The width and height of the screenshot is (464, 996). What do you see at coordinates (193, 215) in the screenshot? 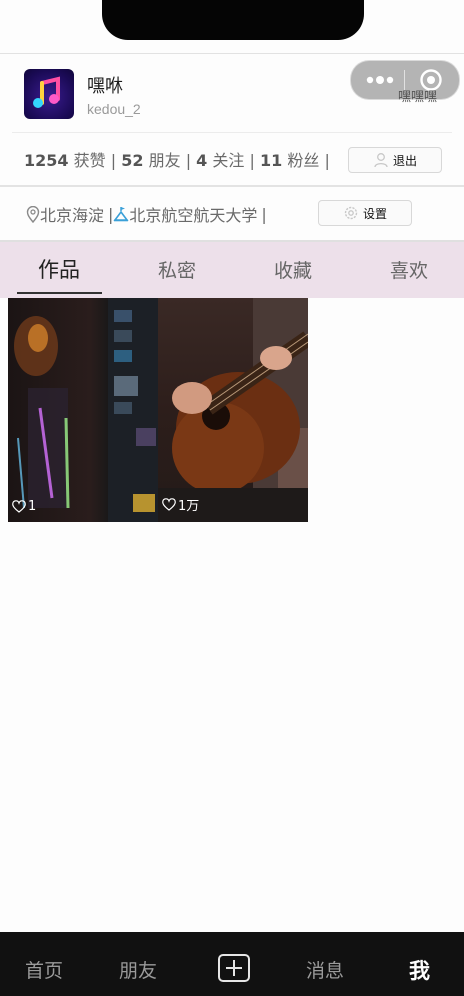
I see `location-school: 北京航空航天大学` at bounding box center [193, 215].